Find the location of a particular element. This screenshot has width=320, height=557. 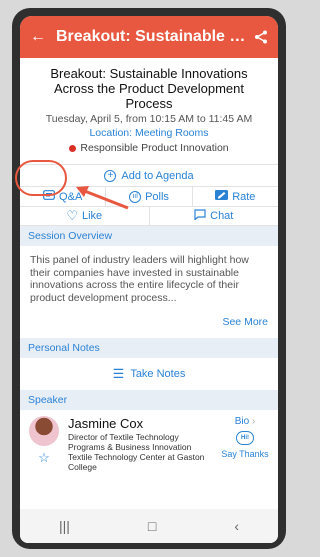

track-label: Responsible Product Innovation is located at coordinates (154, 148).